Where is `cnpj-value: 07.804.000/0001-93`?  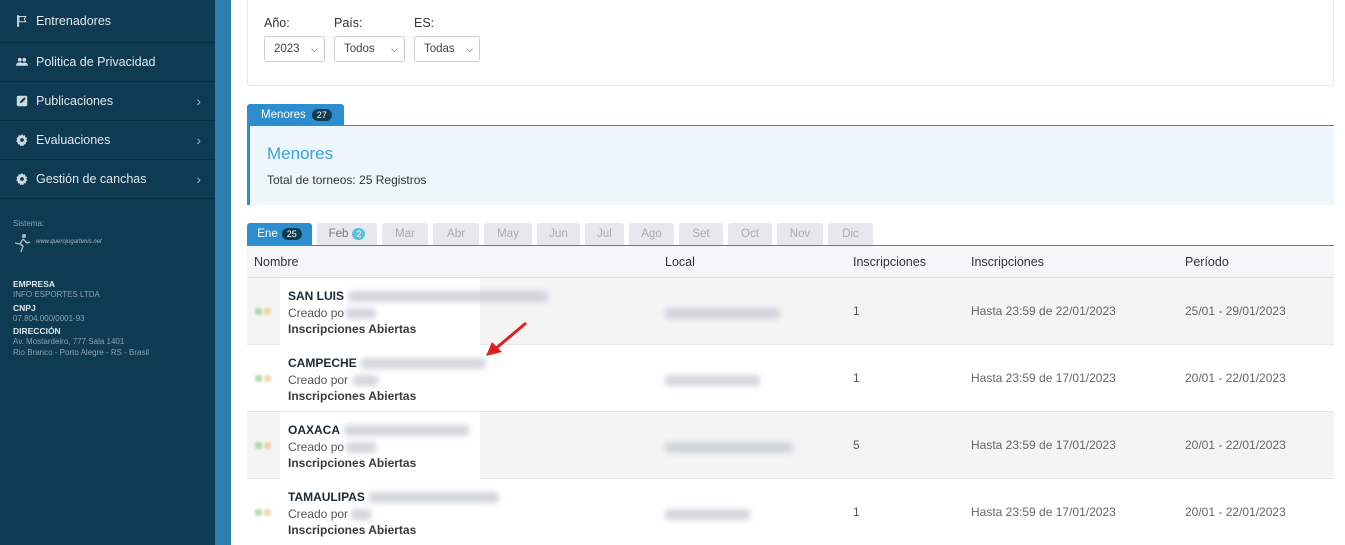
cnpj-value: 07.804.000/0001-93 is located at coordinates (49, 318).